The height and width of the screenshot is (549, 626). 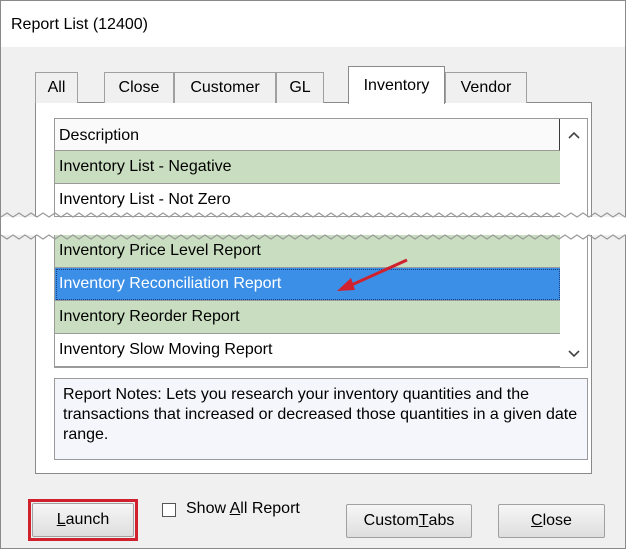 I want to click on chevron-up-icon, so click(x=573, y=134).